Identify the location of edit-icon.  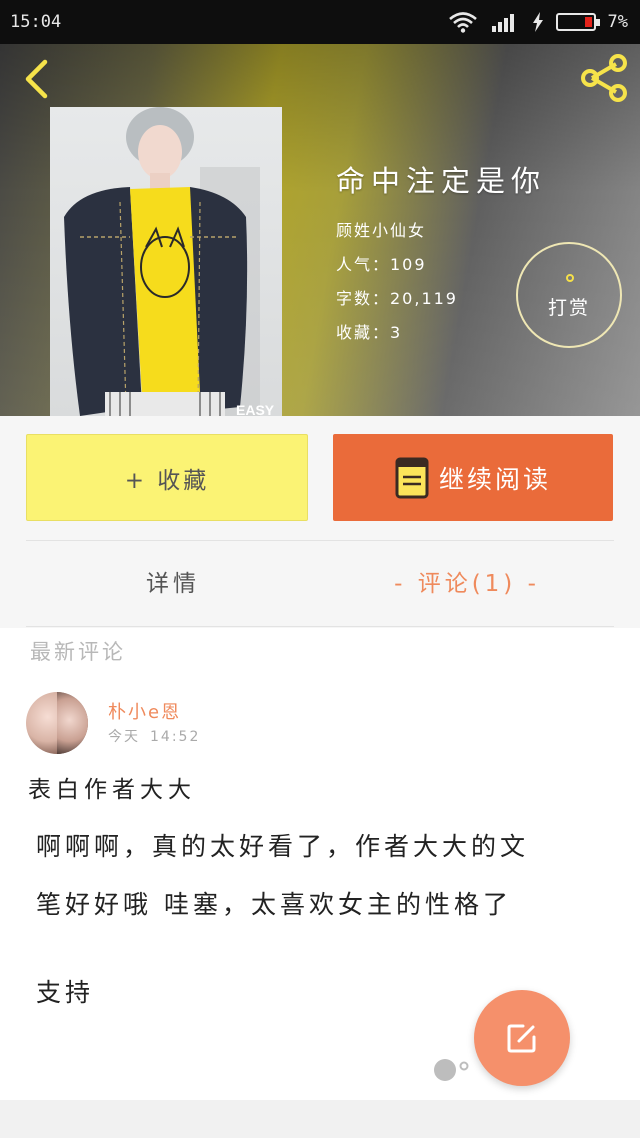
(521, 1038).